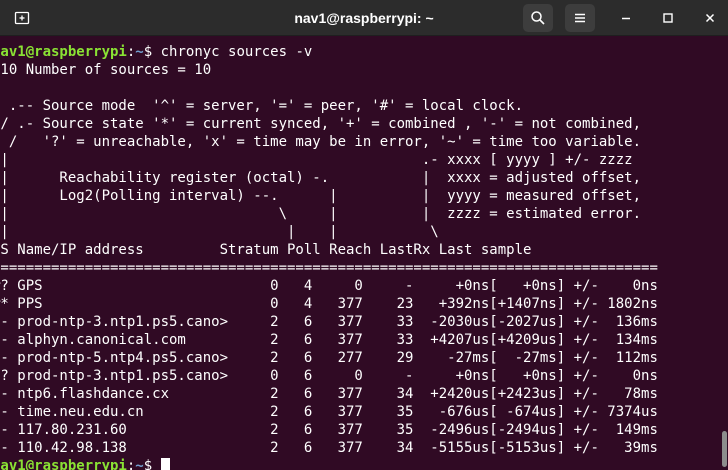 This screenshot has width=728, height=470. I want to click on minimize-button, so click(626, 18).